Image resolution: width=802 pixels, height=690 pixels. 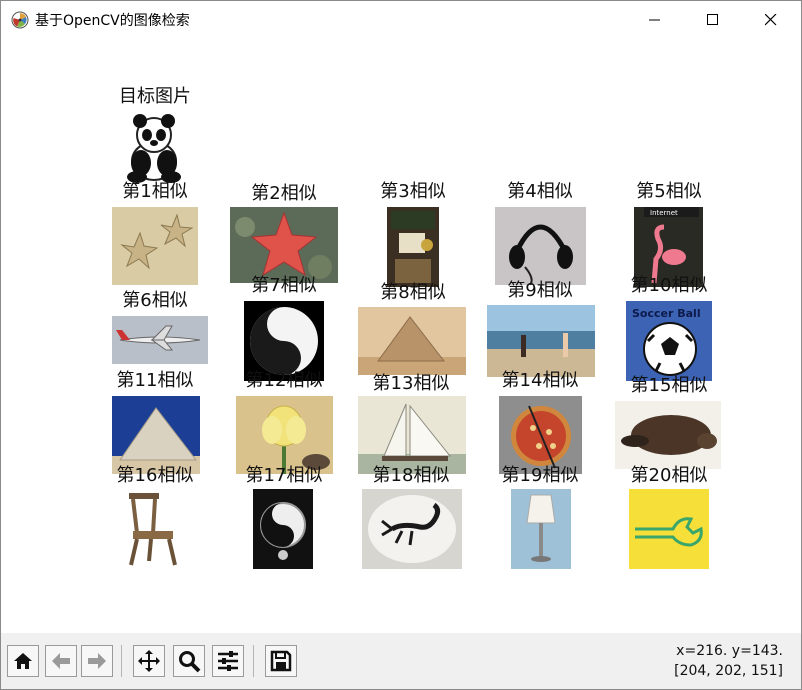 What do you see at coordinates (411, 475) in the screenshot?
I see `result-label-18: 第18相似` at bounding box center [411, 475].